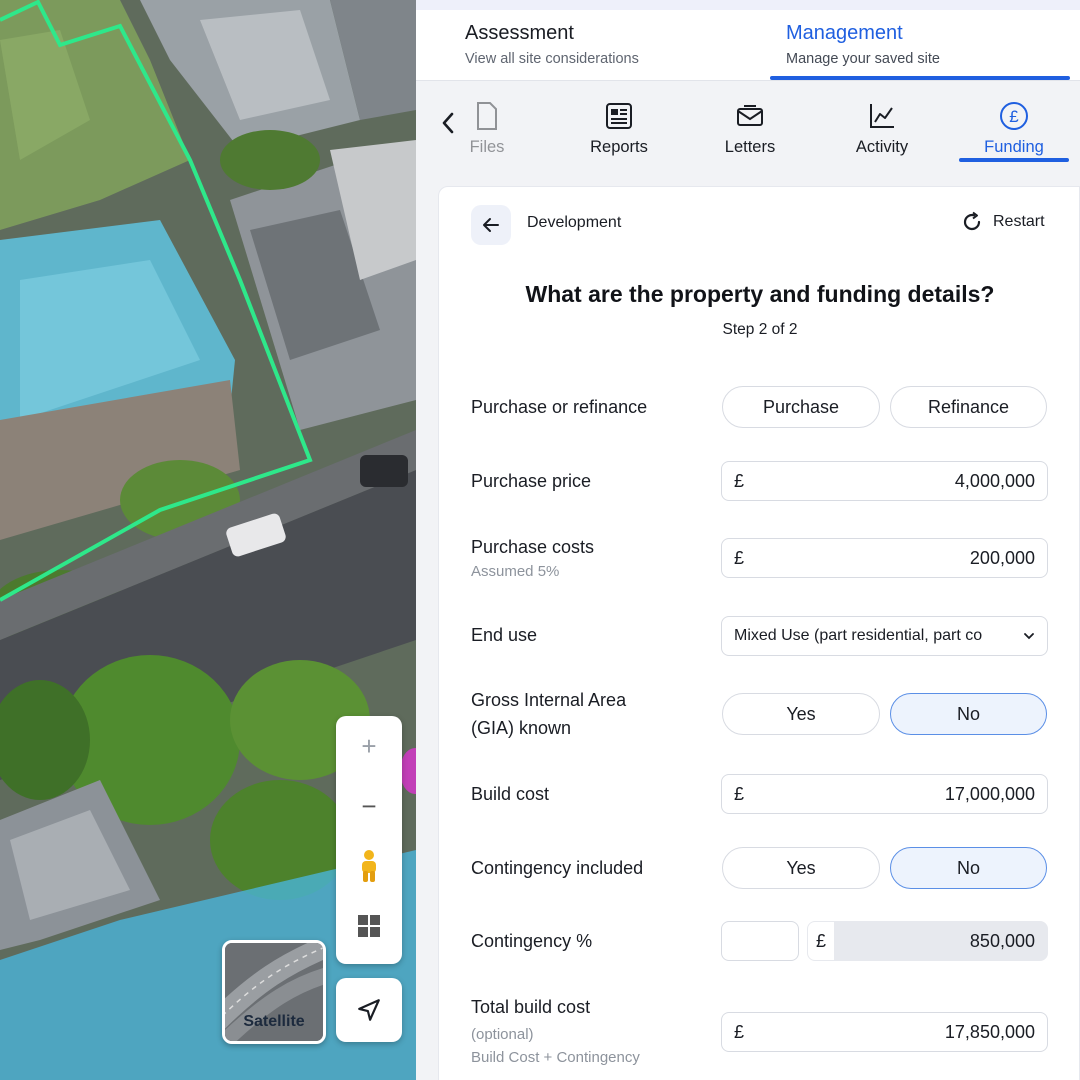 This screenshot has height=1080, width=1080. What do you see at coordinates (750, 115) in the screenshot?
I see `letter-icon` at bounding box center [750, 115].